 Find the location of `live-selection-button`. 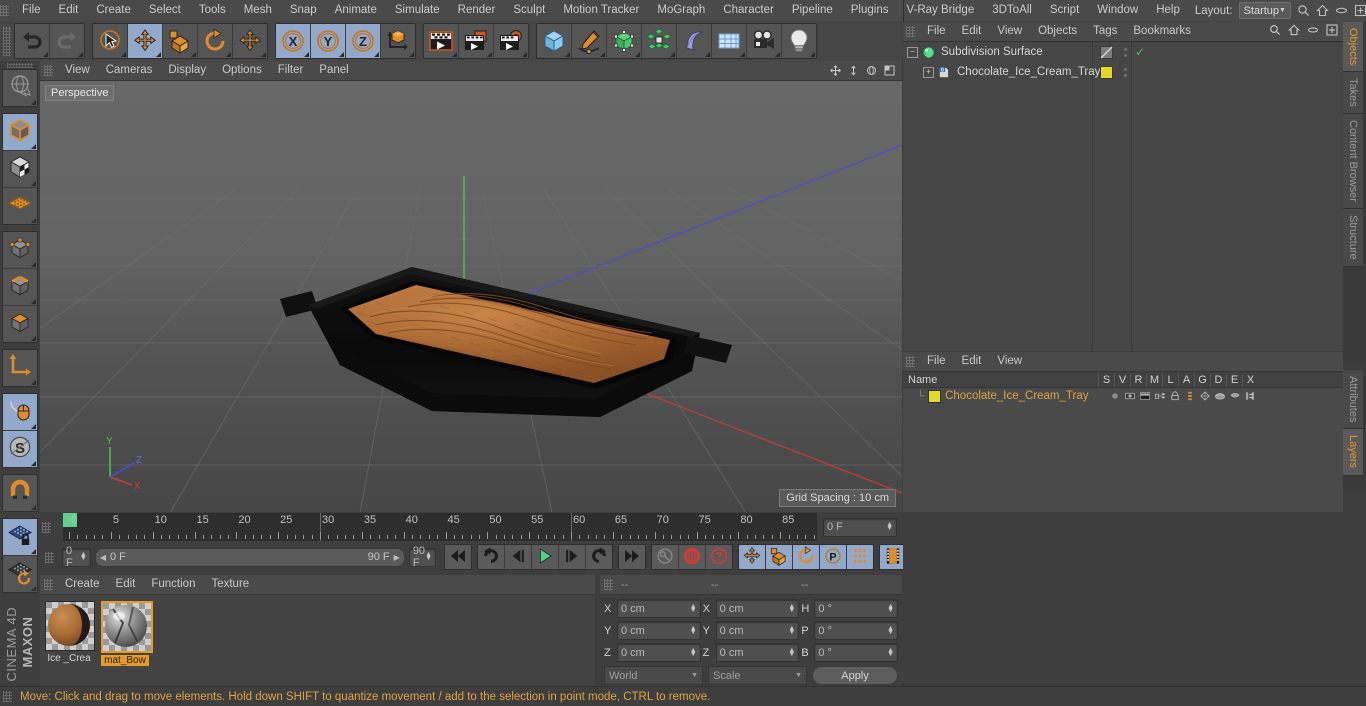

live-selection-button is located at coordinates (20, 87).